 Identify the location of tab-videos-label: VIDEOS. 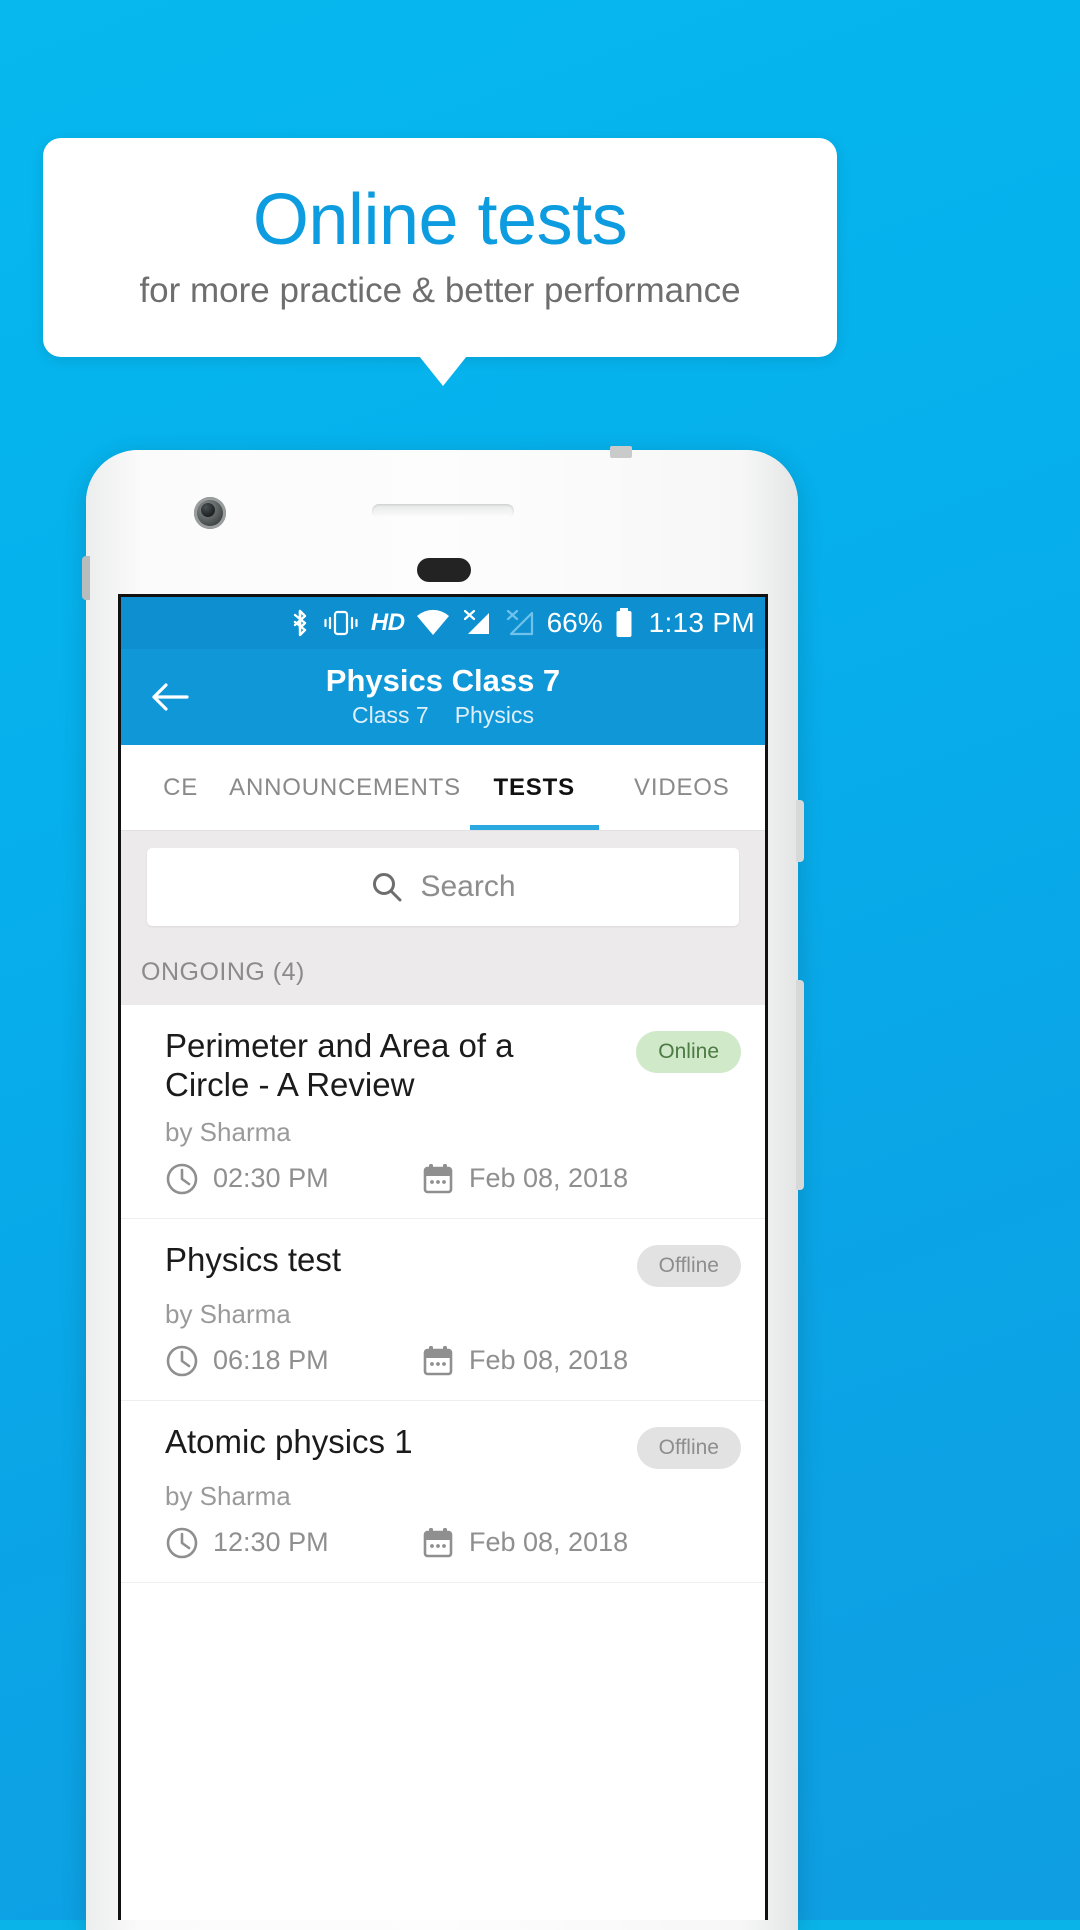
(682, 787).